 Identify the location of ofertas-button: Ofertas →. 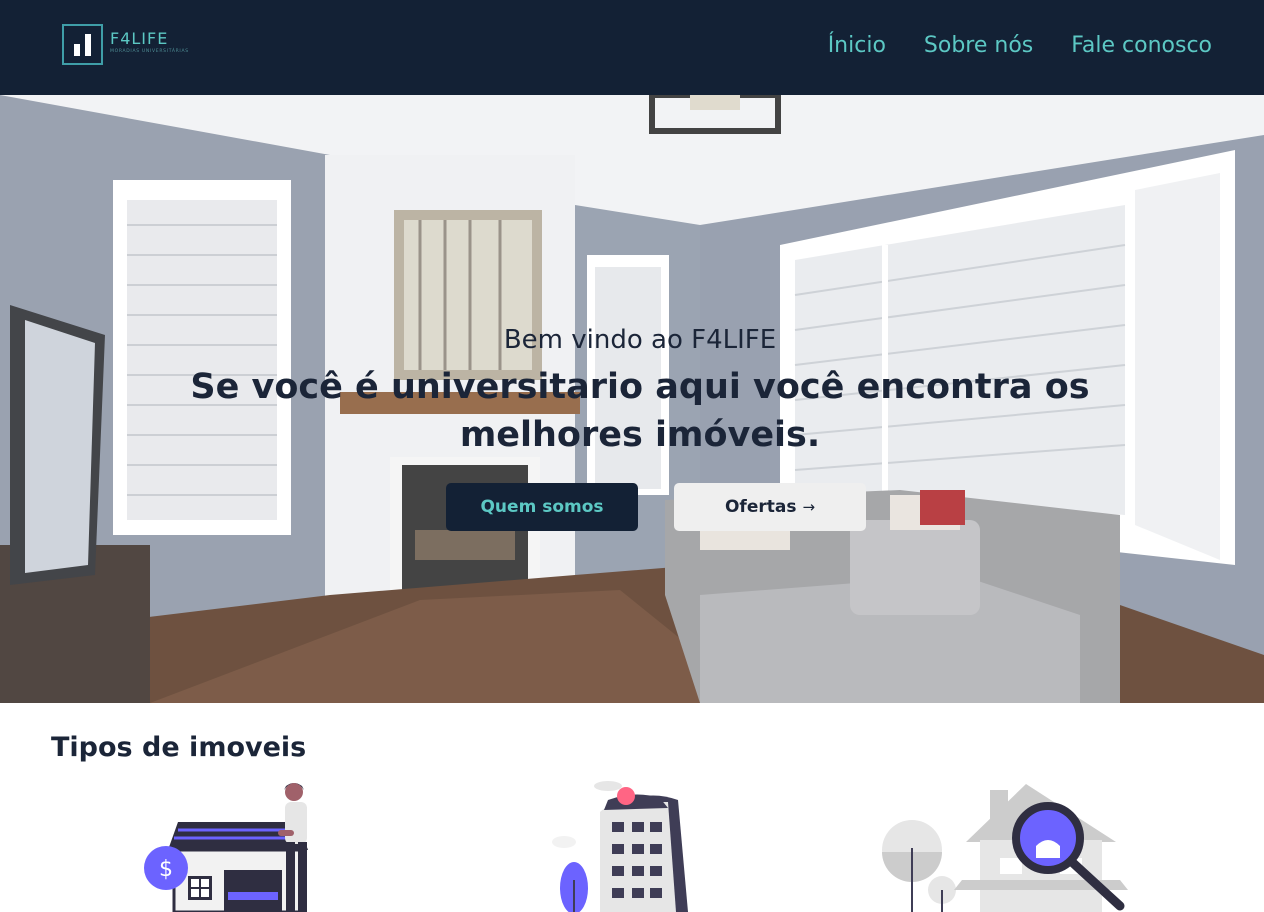
(770, 507).